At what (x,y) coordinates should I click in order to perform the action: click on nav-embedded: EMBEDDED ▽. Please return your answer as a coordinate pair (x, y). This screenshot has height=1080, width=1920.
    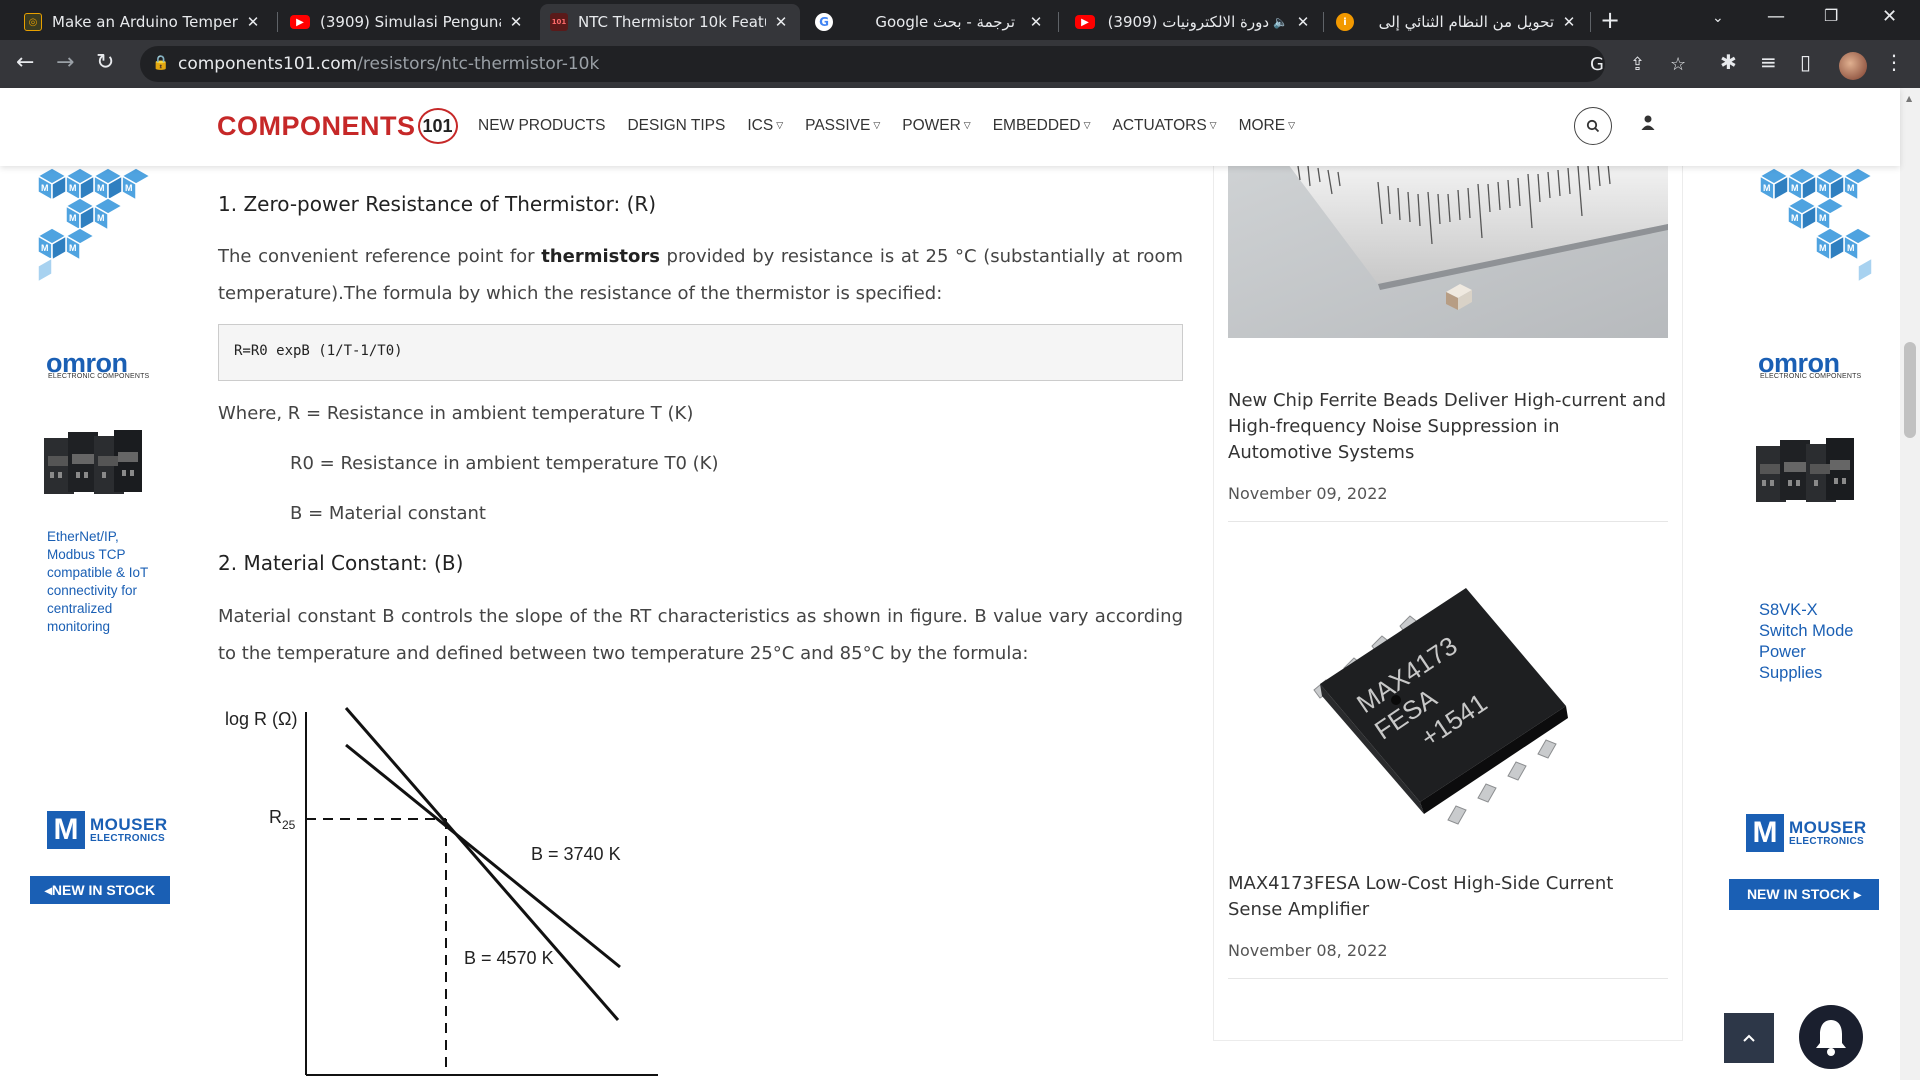
    Looking at the image, I should click on (1042, 126).